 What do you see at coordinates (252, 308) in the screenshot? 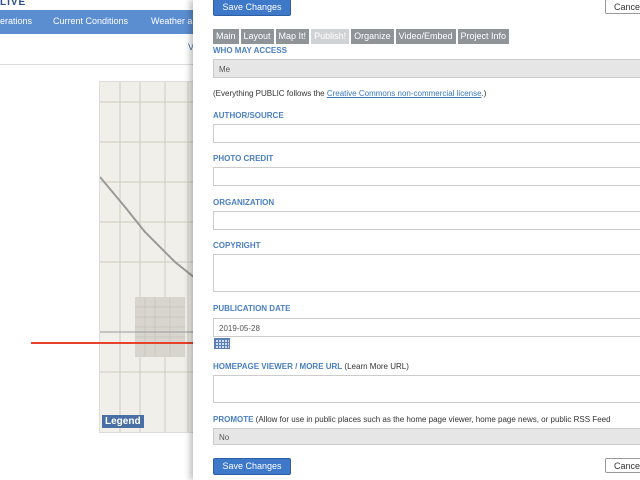
I see `publication-date-label: PUBLICATION DATE` at bounding box center [252, 308].